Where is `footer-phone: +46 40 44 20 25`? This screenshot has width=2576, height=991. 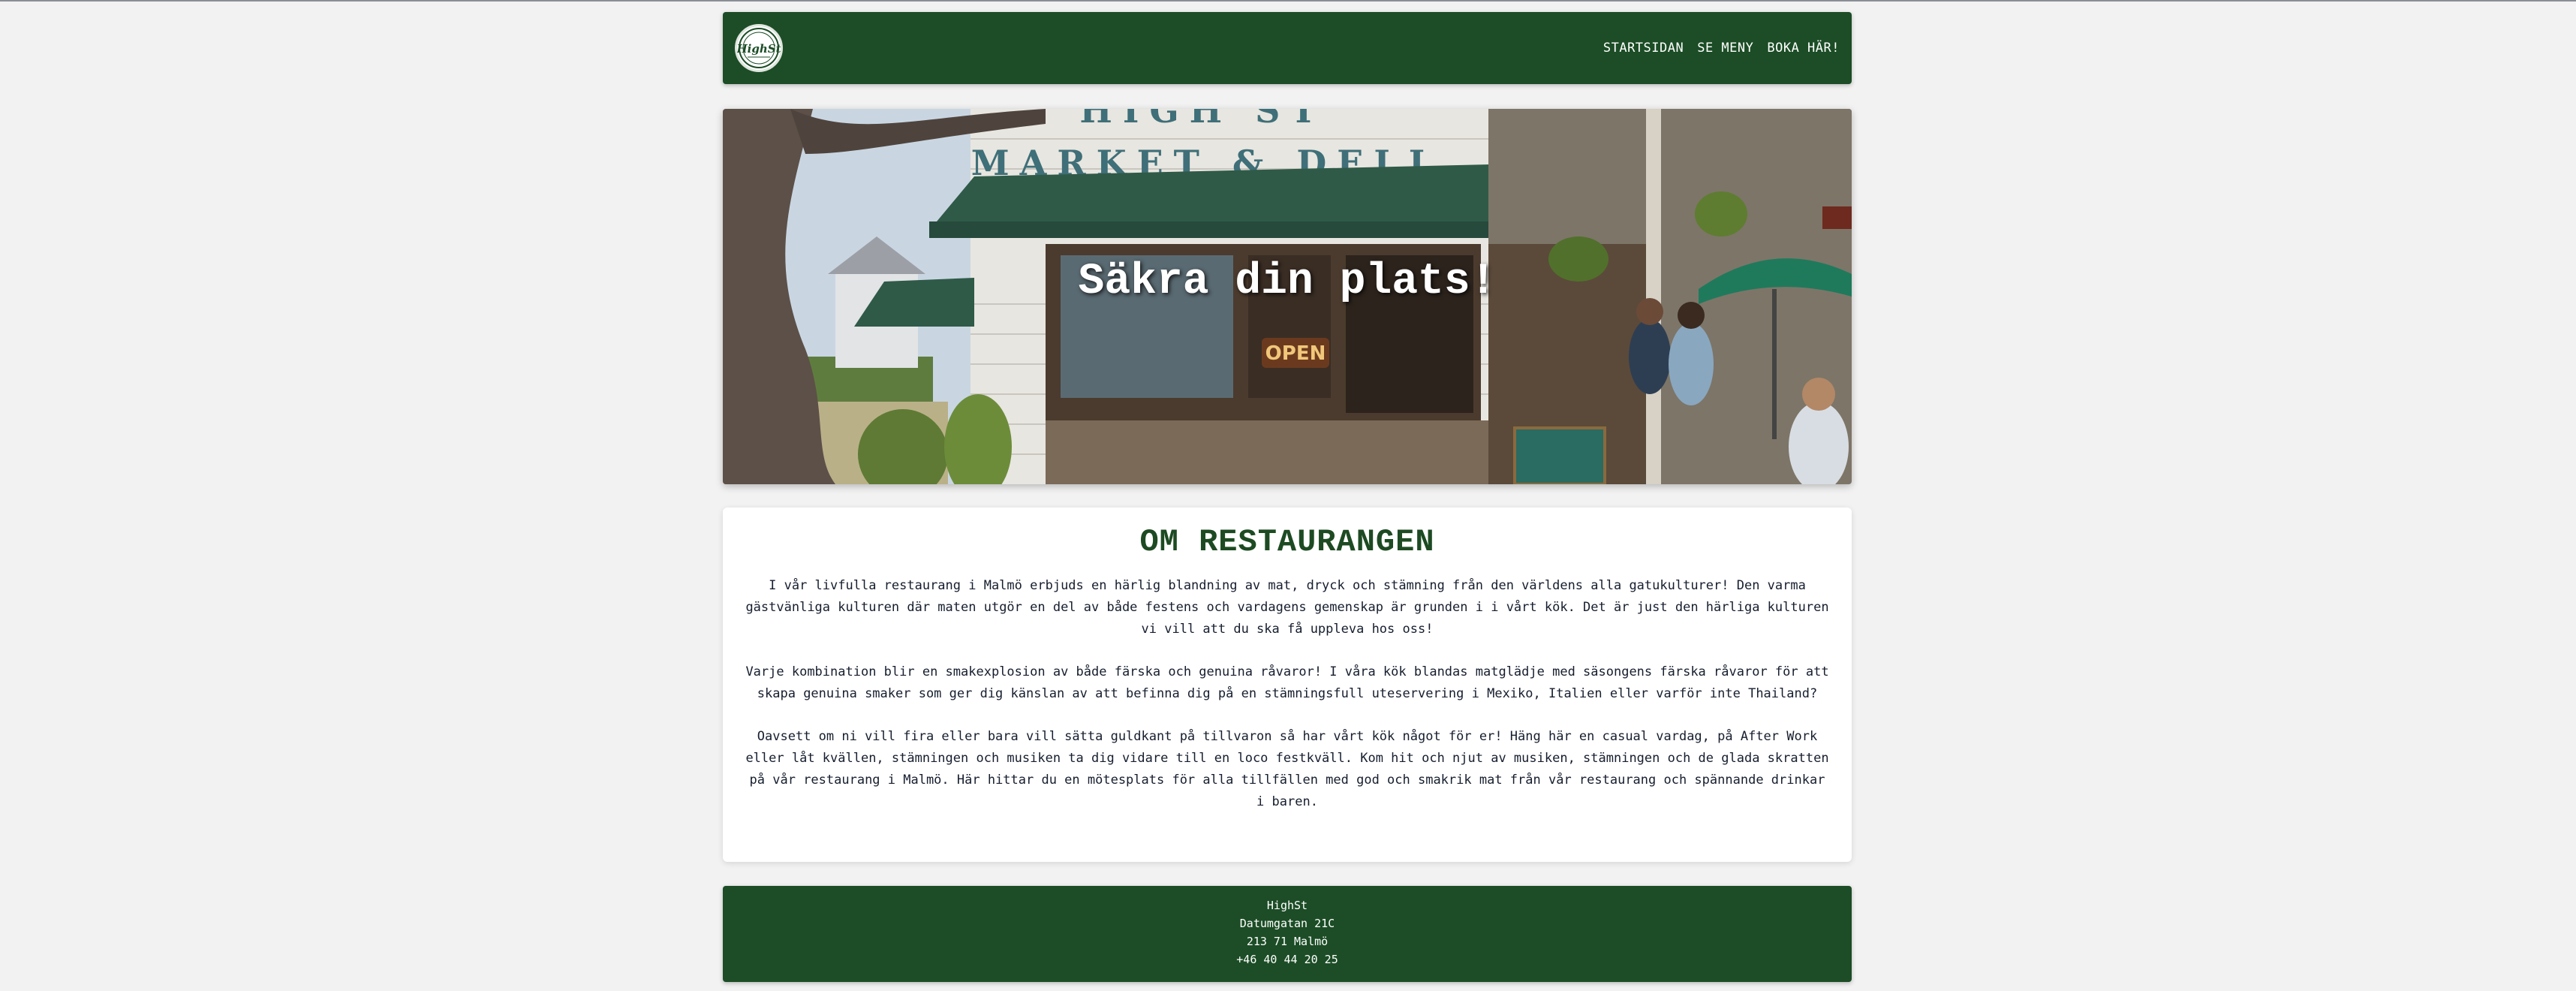 footer-phone: +46 40 44 20 25 is located at coordinates (1287, 959).